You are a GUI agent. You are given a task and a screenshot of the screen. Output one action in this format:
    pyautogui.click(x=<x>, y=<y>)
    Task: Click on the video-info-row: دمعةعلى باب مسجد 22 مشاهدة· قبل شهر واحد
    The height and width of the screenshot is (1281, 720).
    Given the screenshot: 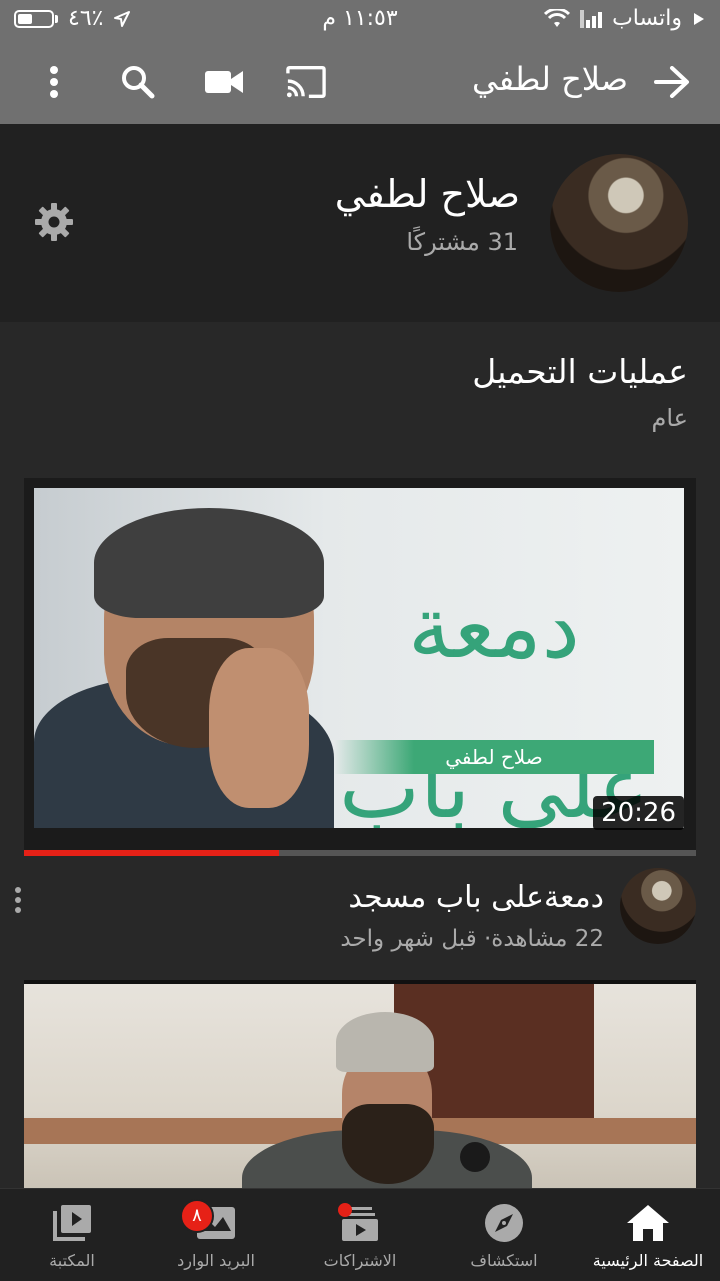 What is the action you would take?
    pyautogui.click(x=360, y=919)
    